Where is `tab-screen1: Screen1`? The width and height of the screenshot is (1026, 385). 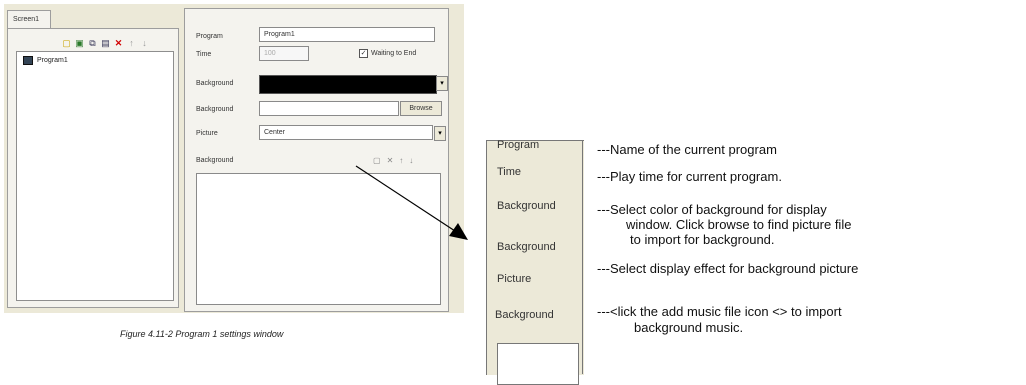
tab-screen1: Screen1 is located at coordinates (29, 19).